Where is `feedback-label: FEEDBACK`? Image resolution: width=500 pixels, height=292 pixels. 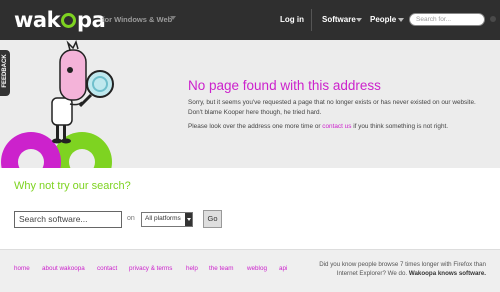
feedback-label: FEEDBACK is located at coordinates (5, 71).